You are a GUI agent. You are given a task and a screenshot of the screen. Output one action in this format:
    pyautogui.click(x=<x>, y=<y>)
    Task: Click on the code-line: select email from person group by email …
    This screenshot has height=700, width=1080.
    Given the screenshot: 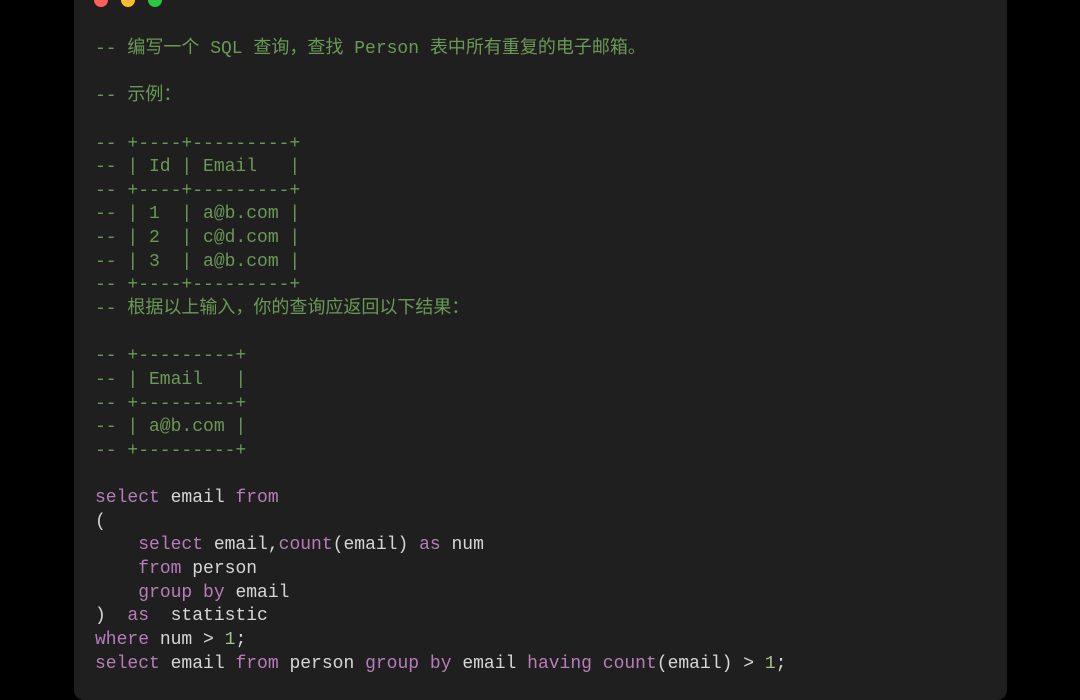 What is the action you would take?
    pyautogui.click(x=440, y=665)
    